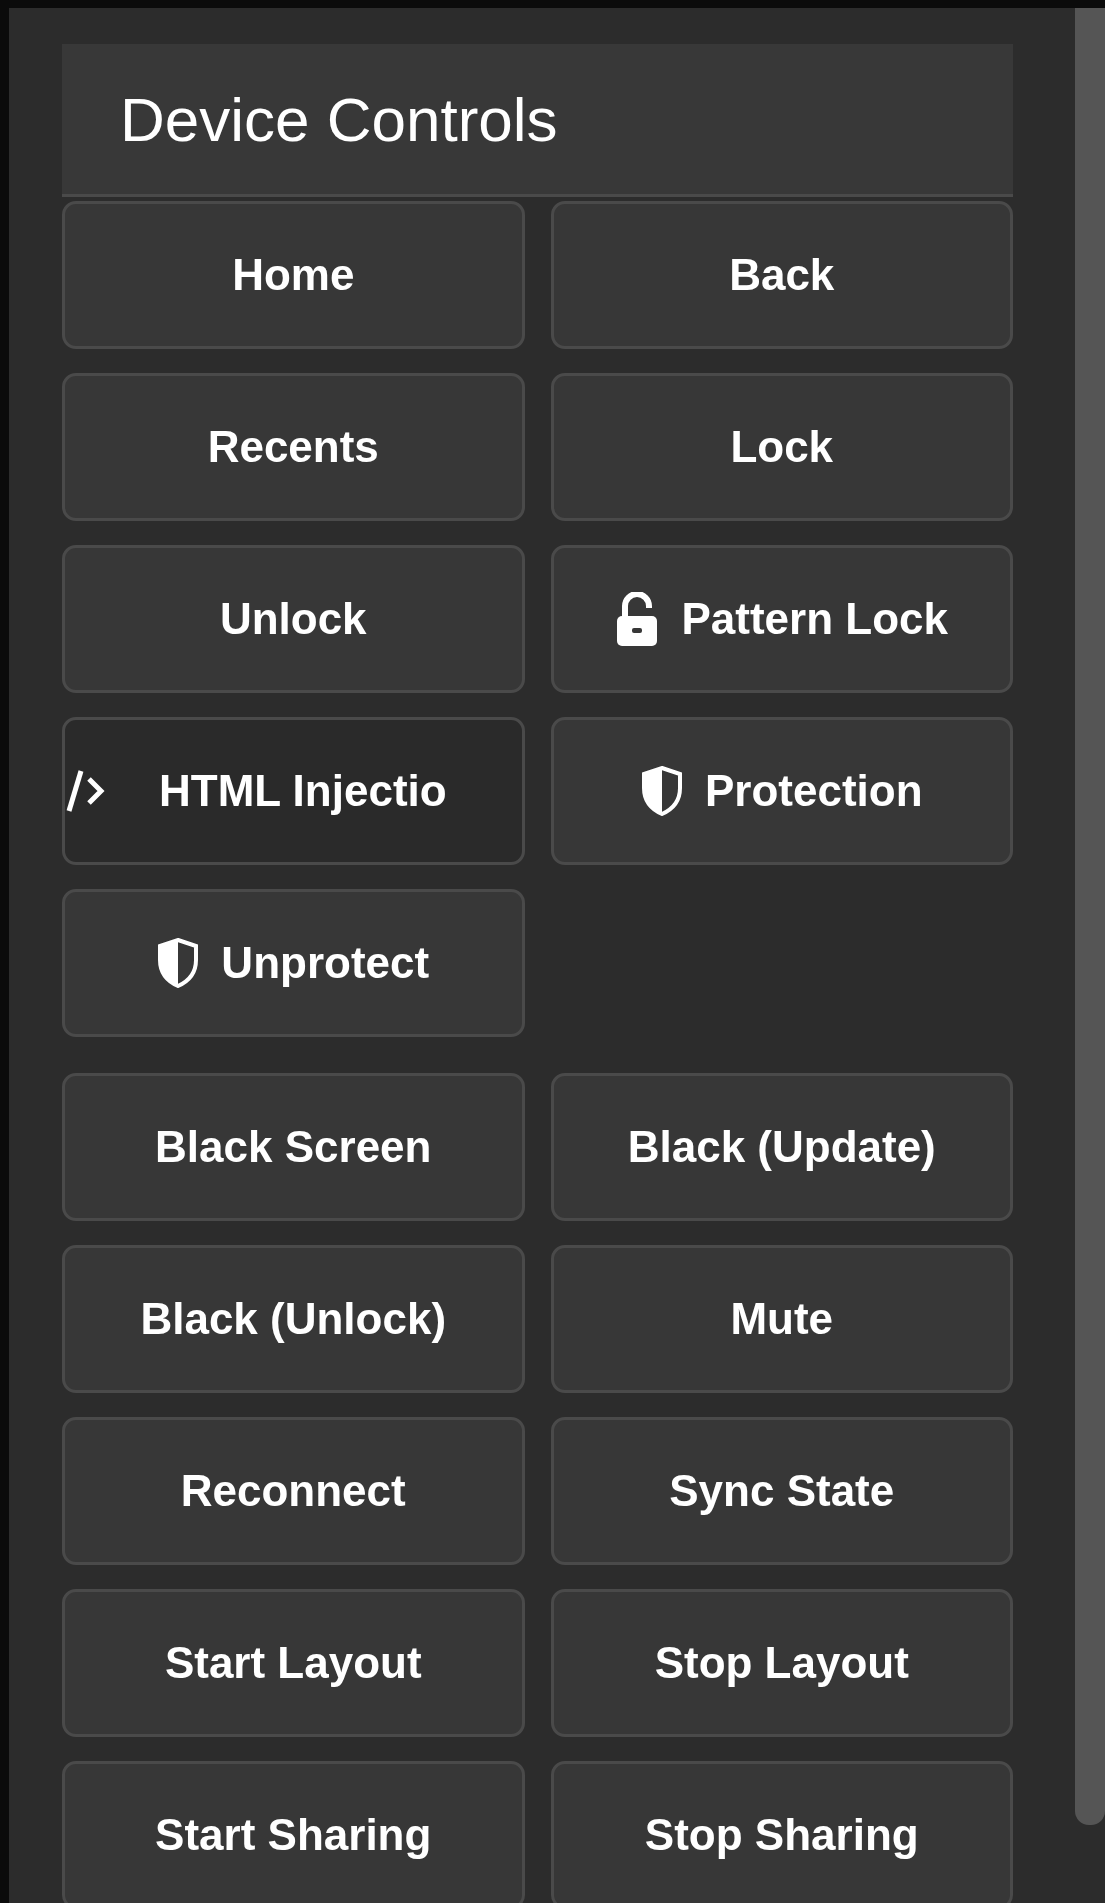  What do you see at coordinates (293, 963) in the screenshot?
I see `control-button: Unprotect` at bounding box center [293, 963].